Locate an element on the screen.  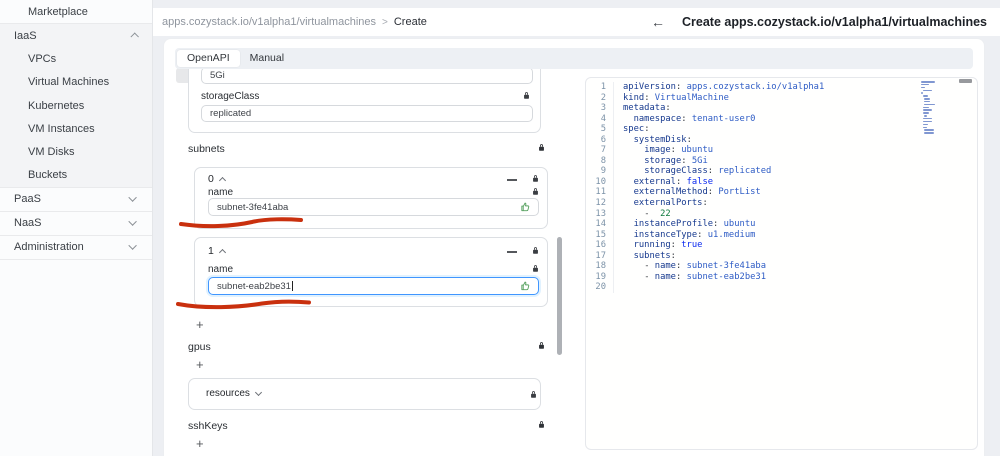
add-sshkey-button: + is located at coordinates (200, 443).